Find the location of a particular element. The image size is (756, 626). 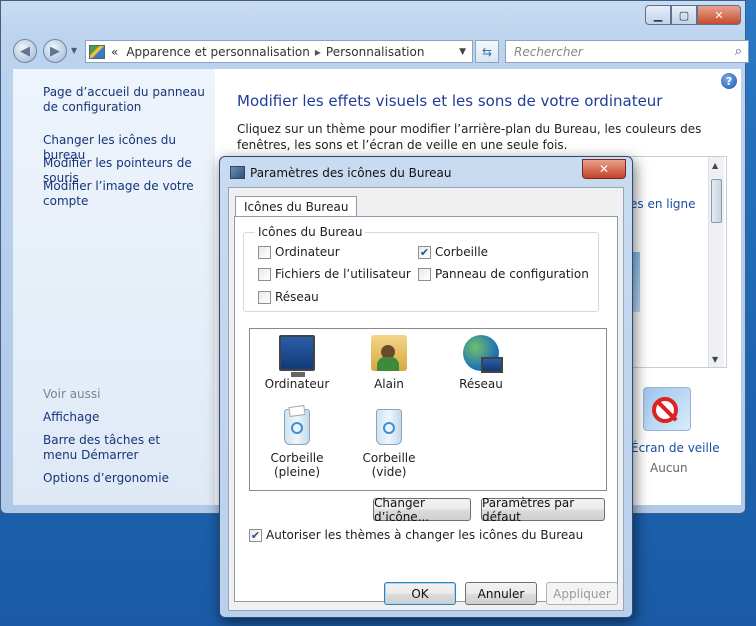

icon-item-recycle-empty: Corbeille (vide) is located at coordinates (389, 444).